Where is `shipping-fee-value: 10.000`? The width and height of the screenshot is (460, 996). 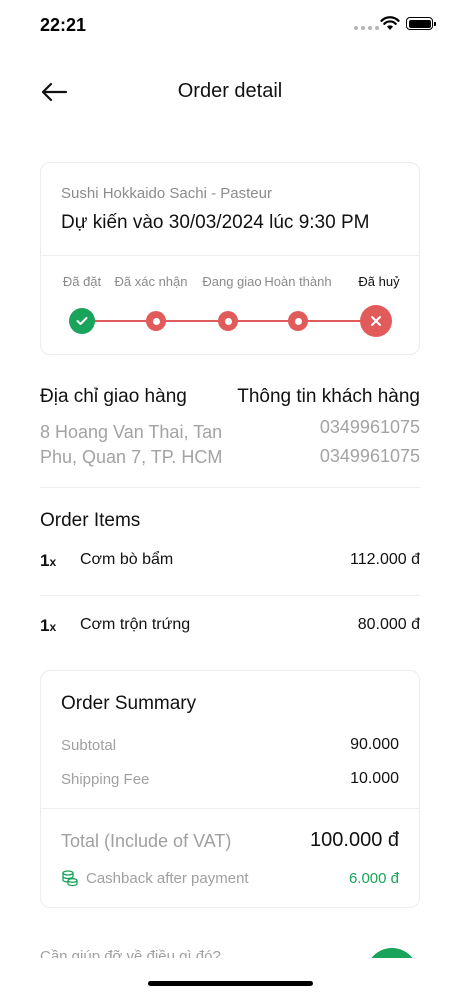 shipping-fee-value: 10.000 is located at coordinates (374, 778).